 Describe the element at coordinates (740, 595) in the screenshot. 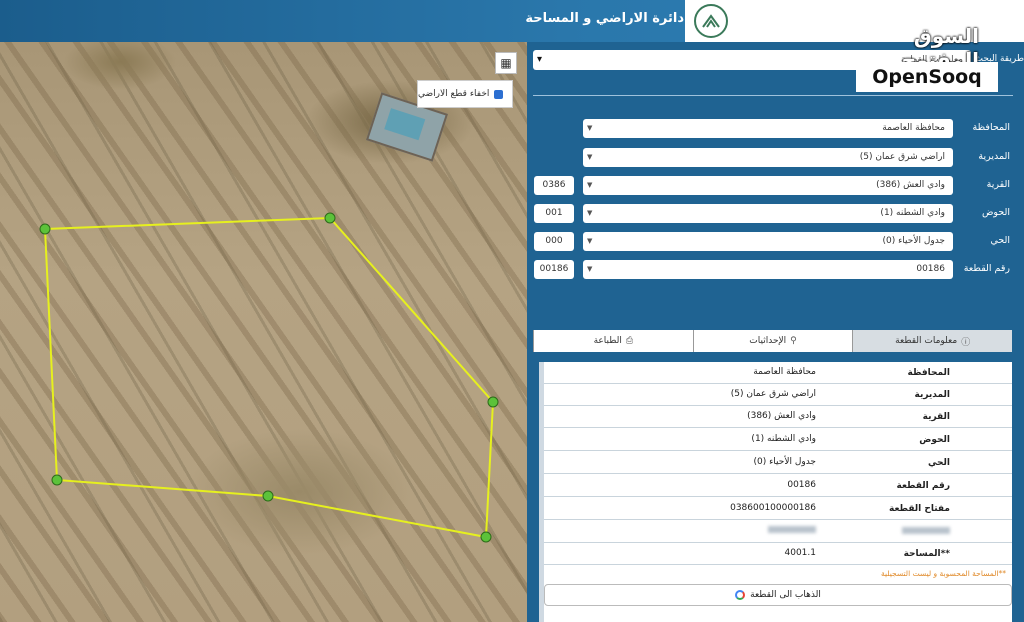

I see `google-icon` at that location.